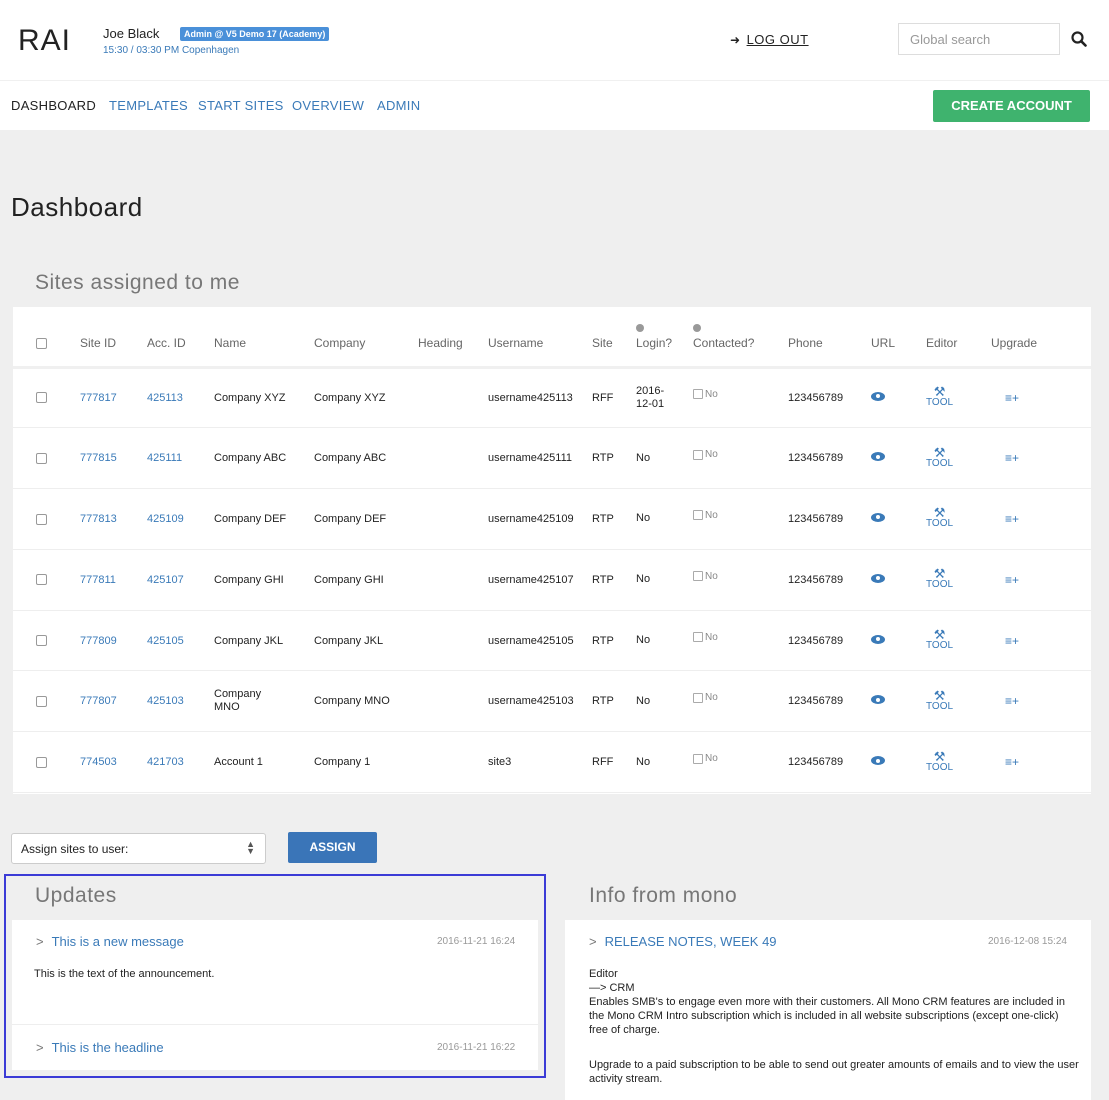 The height and width of the screenshot is (1100, 1109). What do you see at coordinates (643, 518) in the screenshot?
I see `row-login: No` at bounding box center [643, 518].